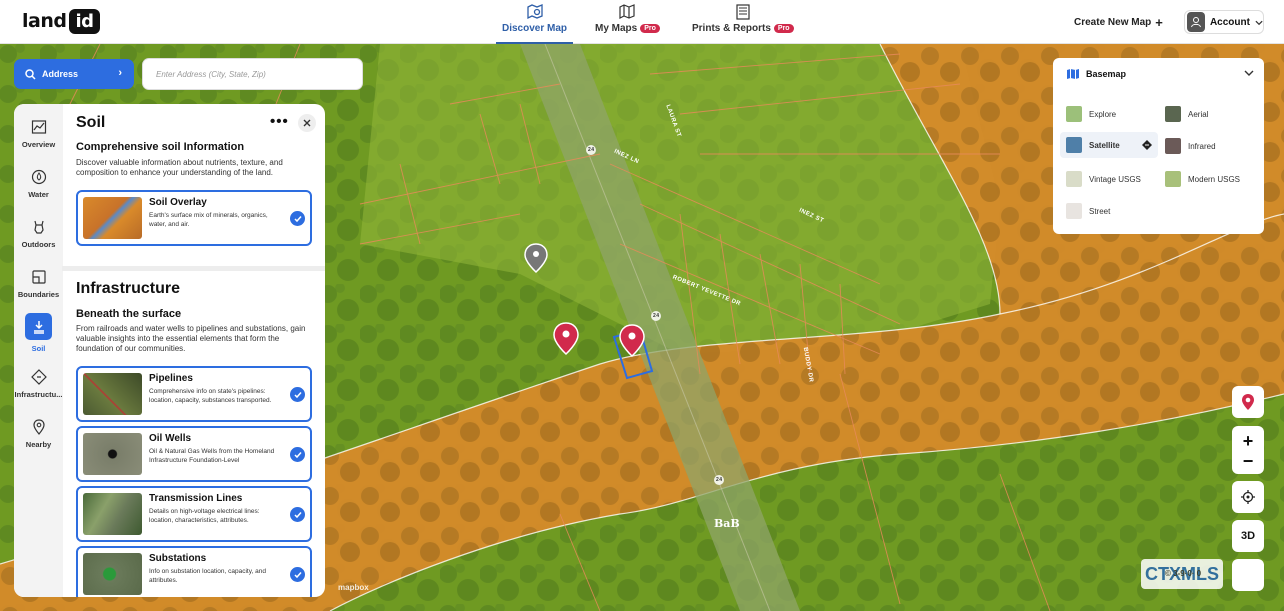  I want to click on sidebar-item-label: Overview, so click(38, 144).